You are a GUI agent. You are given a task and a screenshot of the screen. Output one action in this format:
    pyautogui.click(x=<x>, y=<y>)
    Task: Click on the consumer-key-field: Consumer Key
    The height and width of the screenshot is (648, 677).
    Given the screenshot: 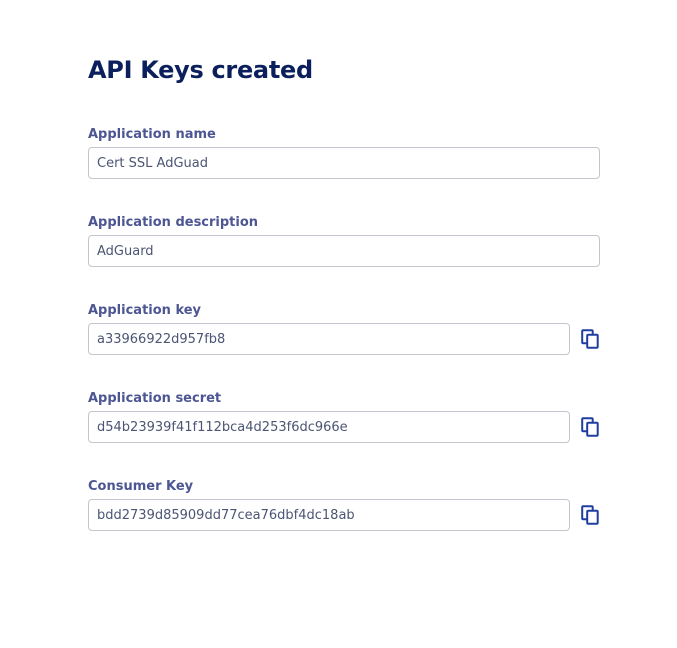 What is the action you would take?
    pyautogui.click(x=344, y=522)
    